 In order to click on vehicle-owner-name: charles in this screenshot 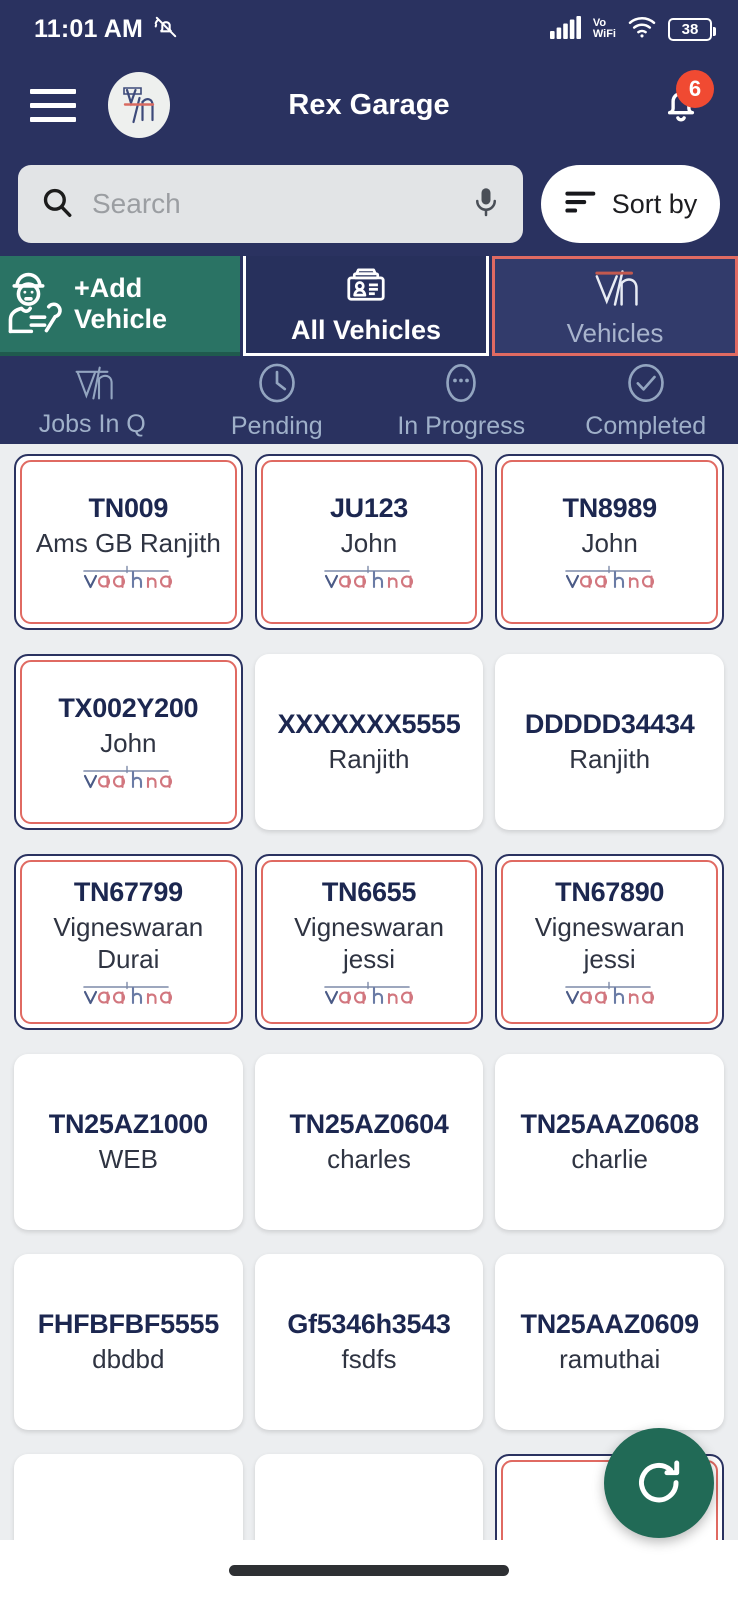, I will do `click(369, 1158)`.